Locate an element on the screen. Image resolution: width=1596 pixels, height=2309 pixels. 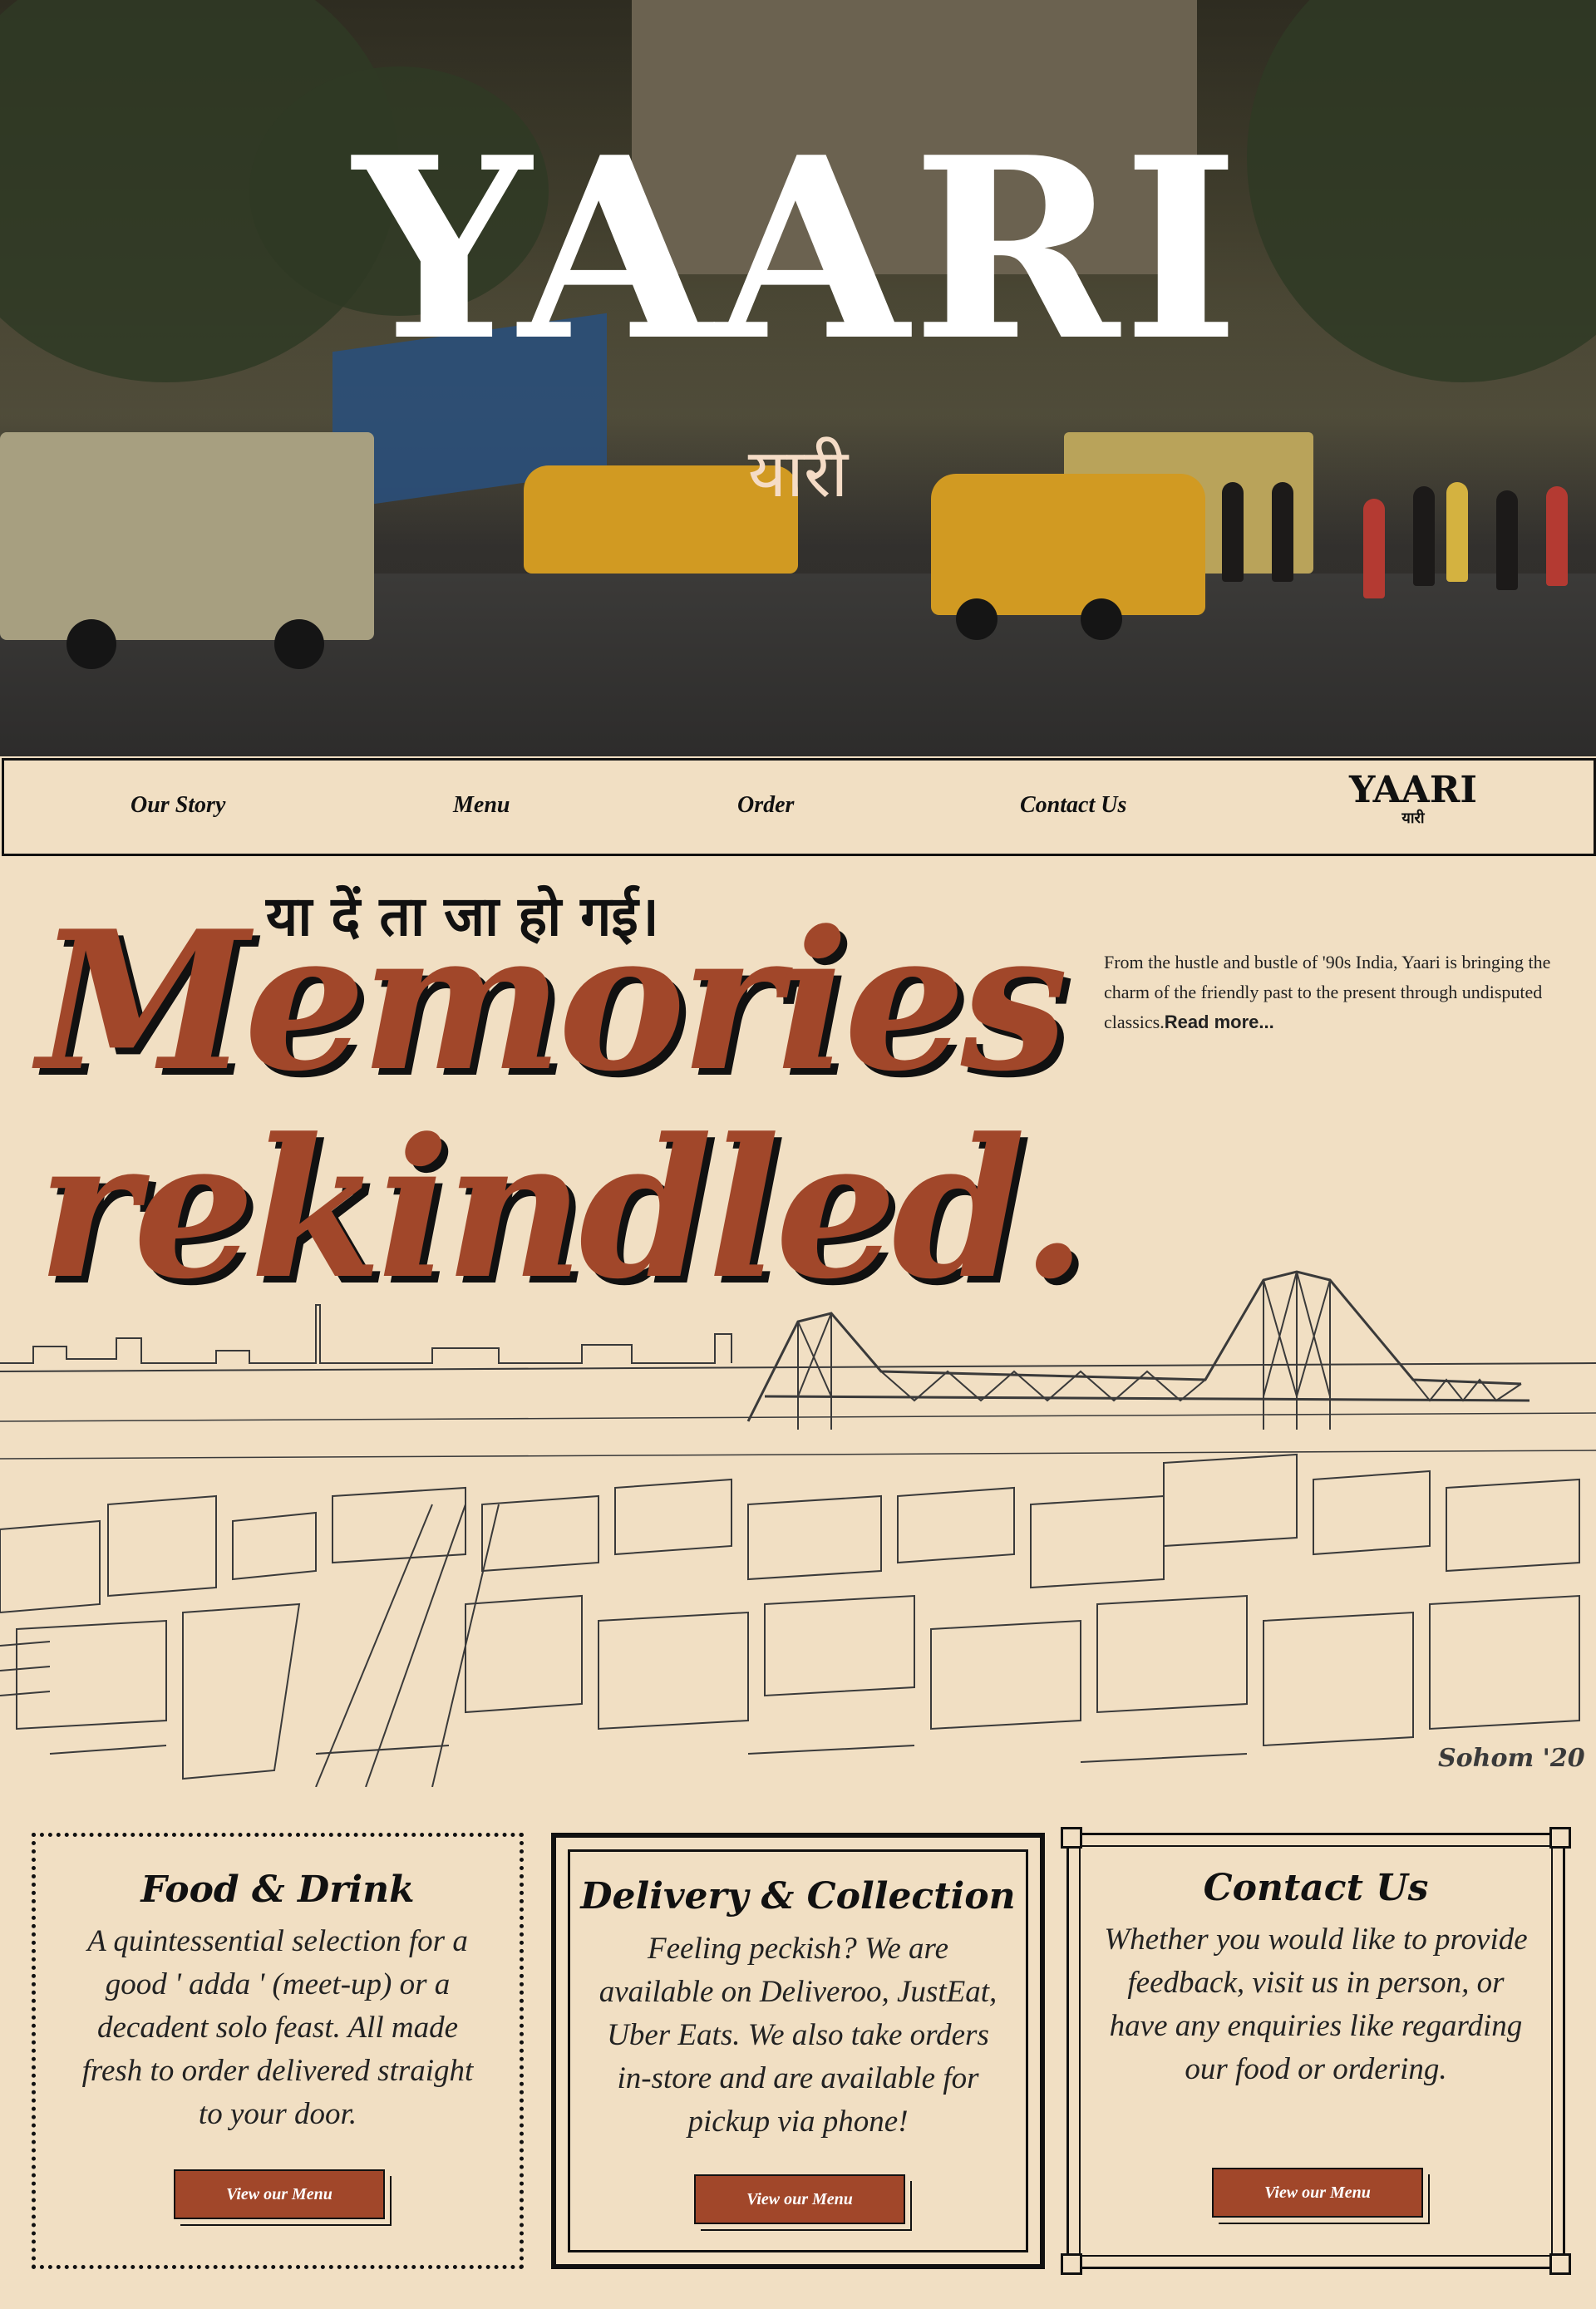
card-title: Food & Drink is located at coordinates (277, 1890).